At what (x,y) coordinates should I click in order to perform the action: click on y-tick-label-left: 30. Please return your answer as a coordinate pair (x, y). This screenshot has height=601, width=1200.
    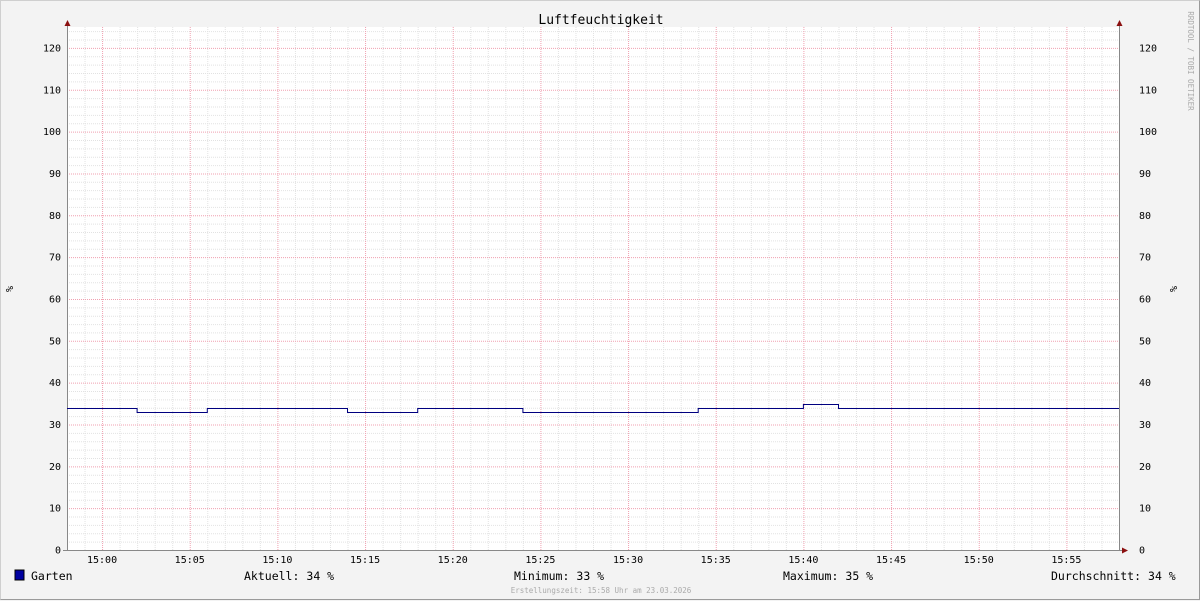
    Looking at the image, I should click on (55, 425).